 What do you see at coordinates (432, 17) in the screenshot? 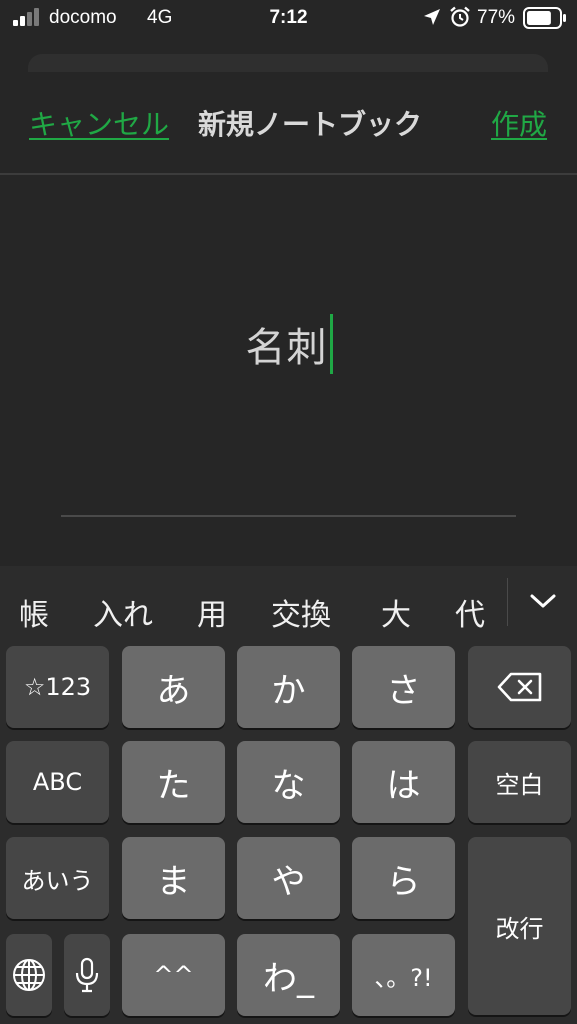
I see `location-arrow-icon` at bounding box center [432, 17].